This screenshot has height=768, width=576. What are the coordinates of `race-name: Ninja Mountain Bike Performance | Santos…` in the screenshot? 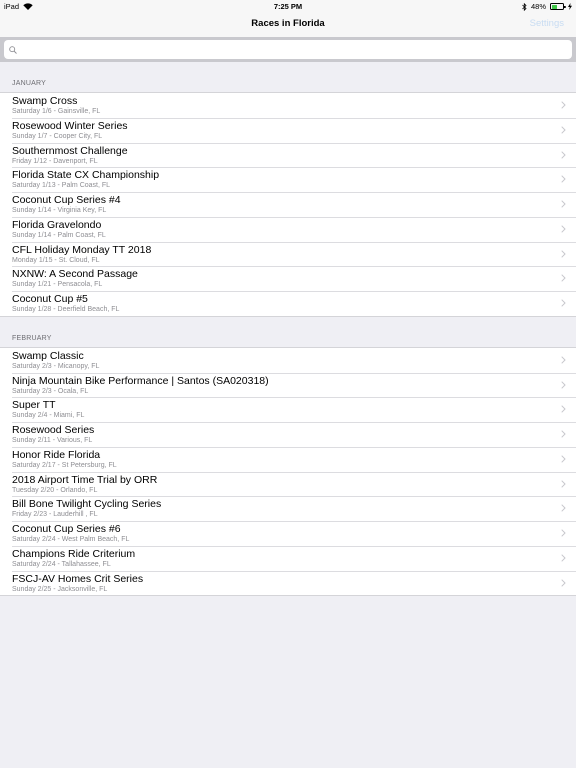 It's located at (140, 380).